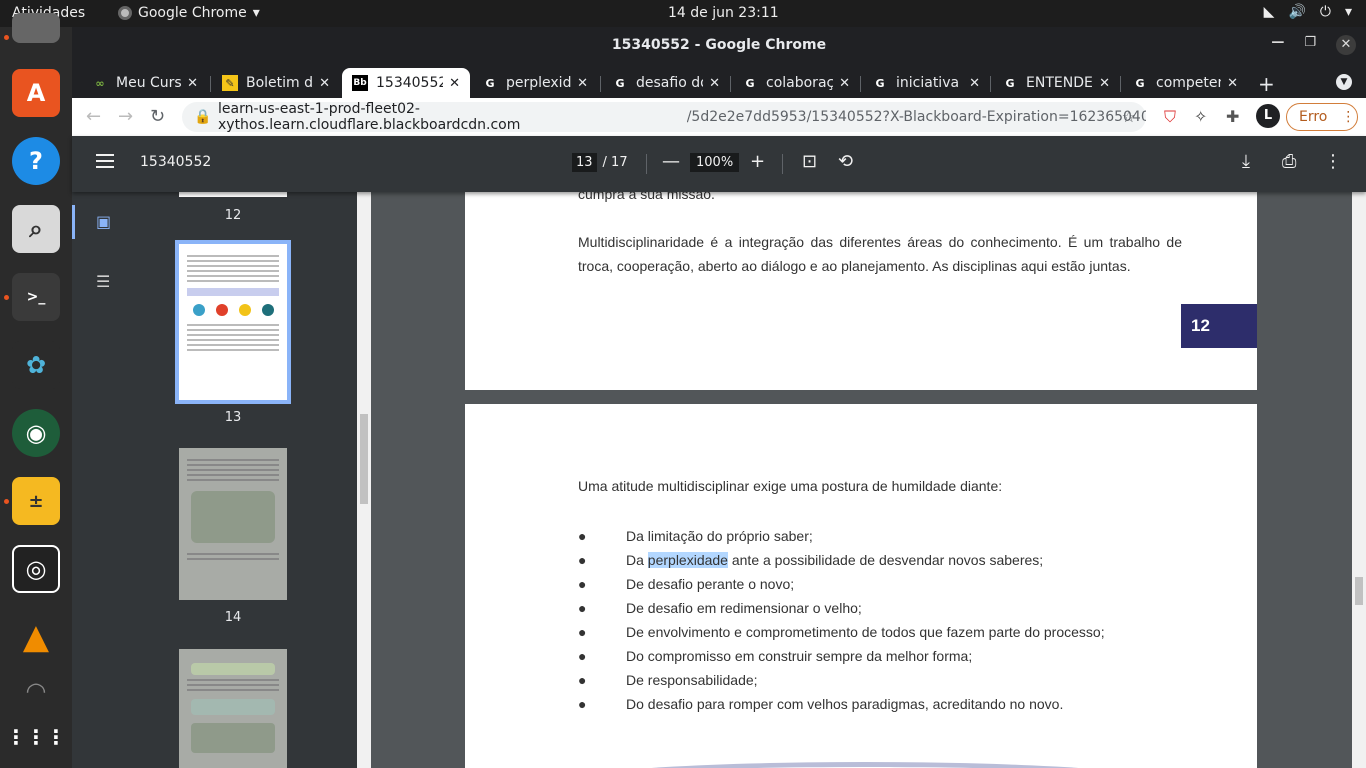  Describe the element at coordinates (1266, 84) in the screenshot. I see `new-tab-button: +` at that location.